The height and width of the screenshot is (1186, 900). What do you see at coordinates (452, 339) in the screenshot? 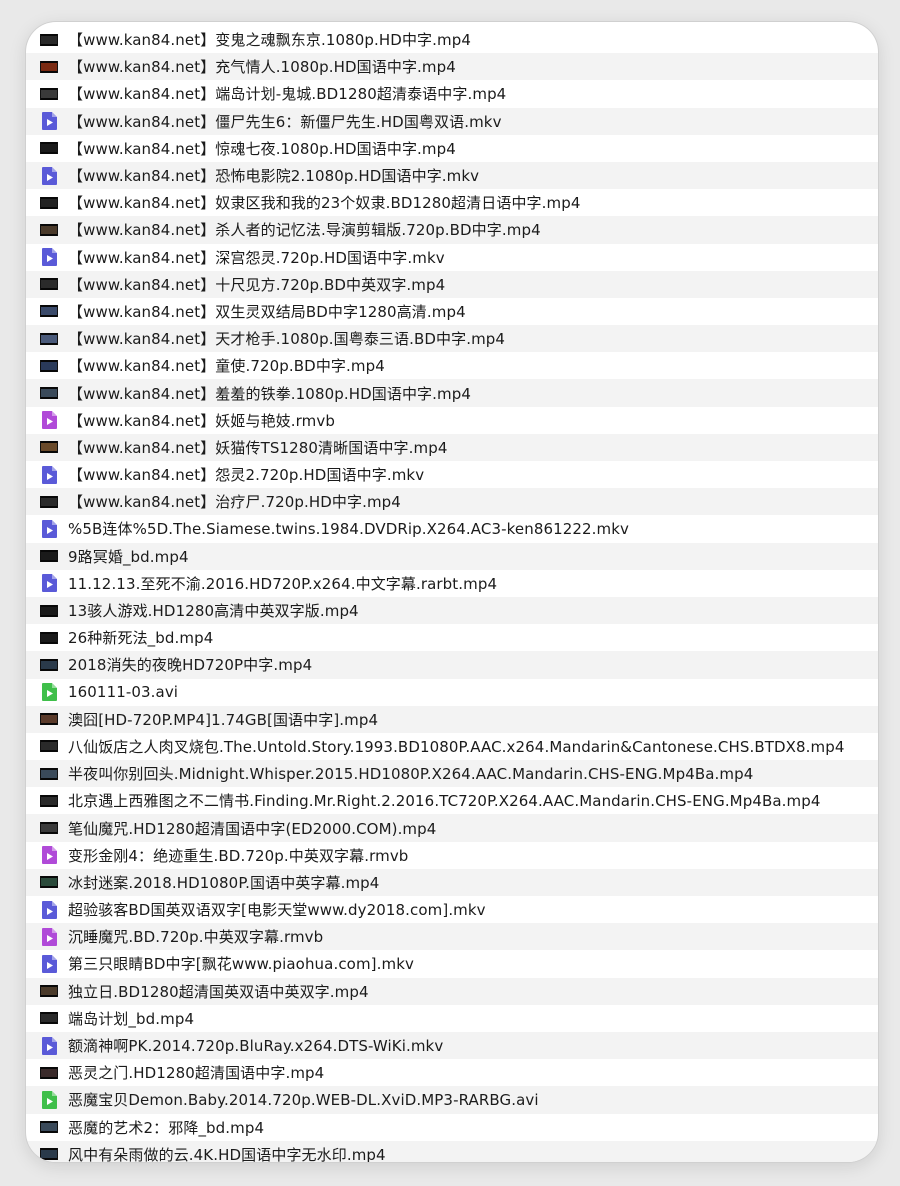
I see `file-row: 【www.kan84.net】天才枪手.1080p.国粤泰三语.BD中字.mp4` at bounding box center [452, 339].